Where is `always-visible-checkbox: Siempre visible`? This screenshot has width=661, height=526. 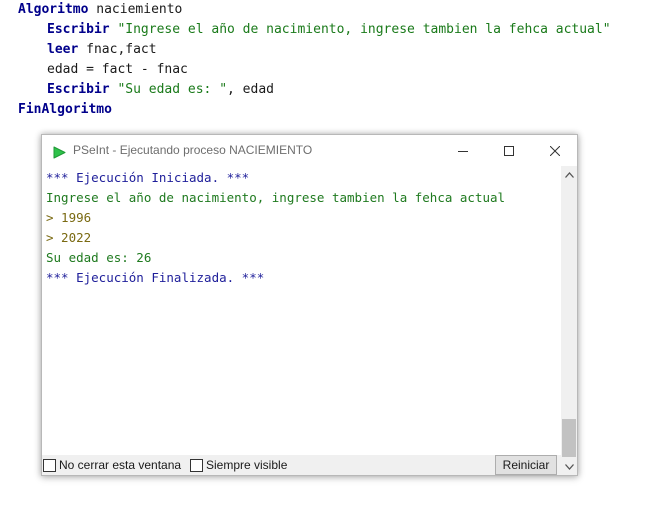
always-visible-checkbox: Siempre visible is located at coordinates (238, 465).